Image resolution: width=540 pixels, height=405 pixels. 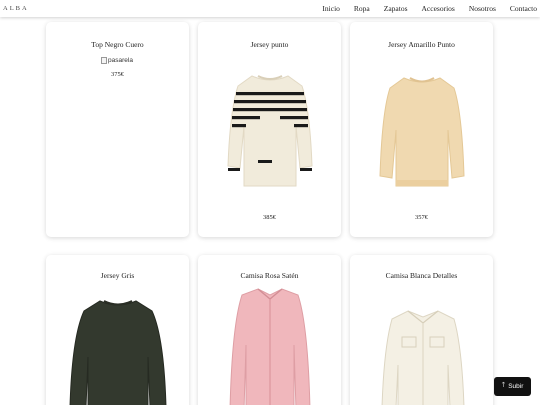 I want to click on product-title: Camisa Rosa Satén, so click(x=269, y=275).